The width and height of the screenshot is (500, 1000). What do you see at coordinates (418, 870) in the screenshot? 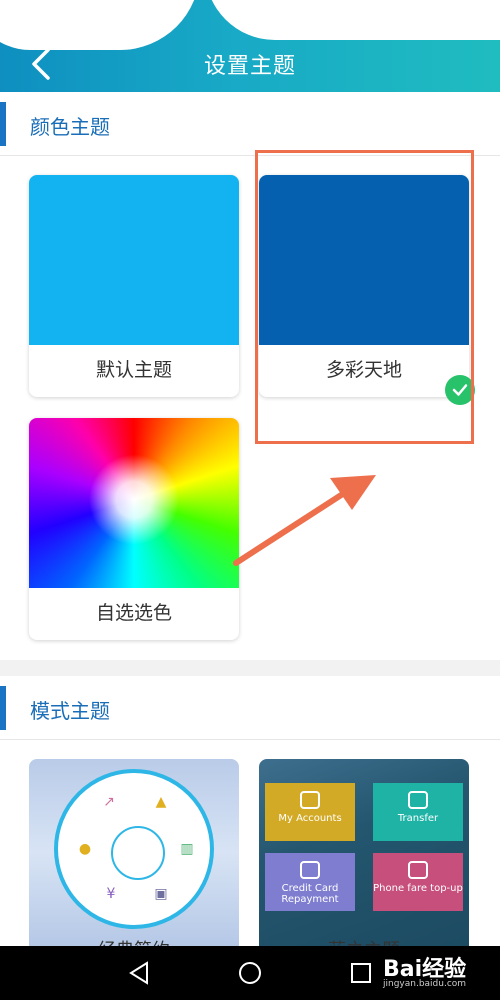
I see `phone-icon` at bounding box center [418, 870].